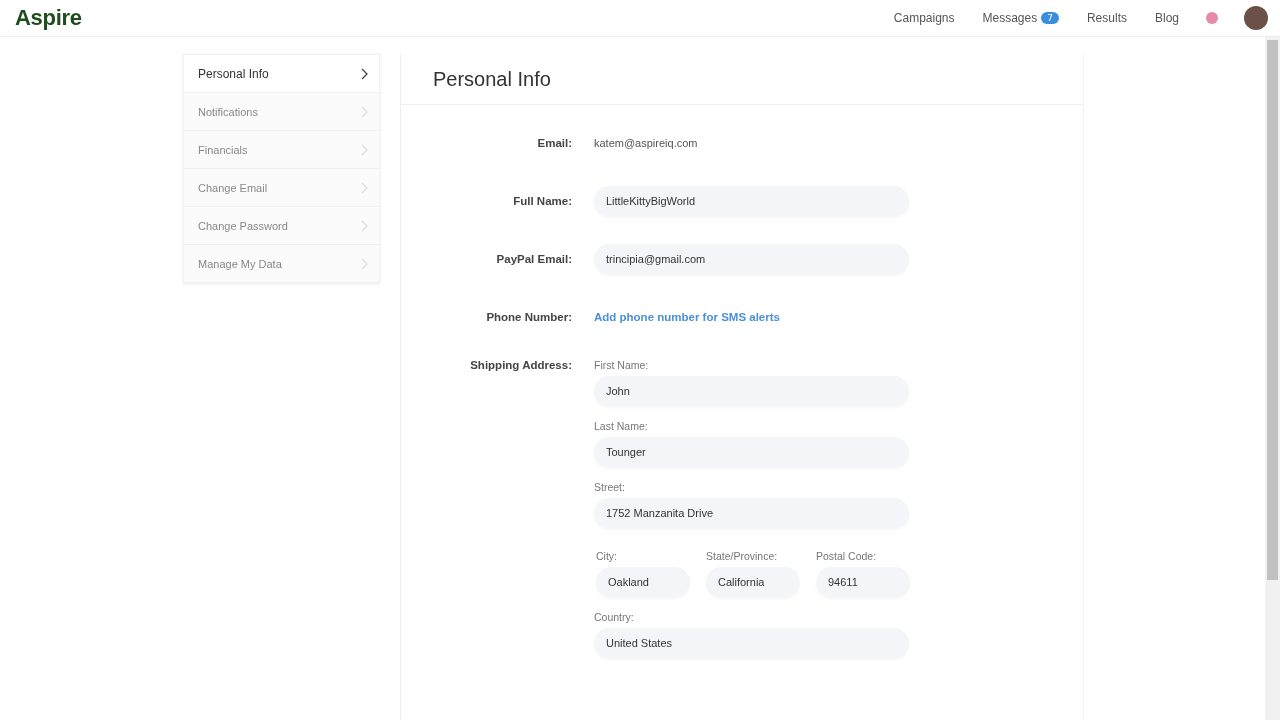 The image size is (1280, 720). What do you see at coordinates (534, 259) in the screenshot?
I see `field-label: PayPal Email:` at bounding box center [534, 259].